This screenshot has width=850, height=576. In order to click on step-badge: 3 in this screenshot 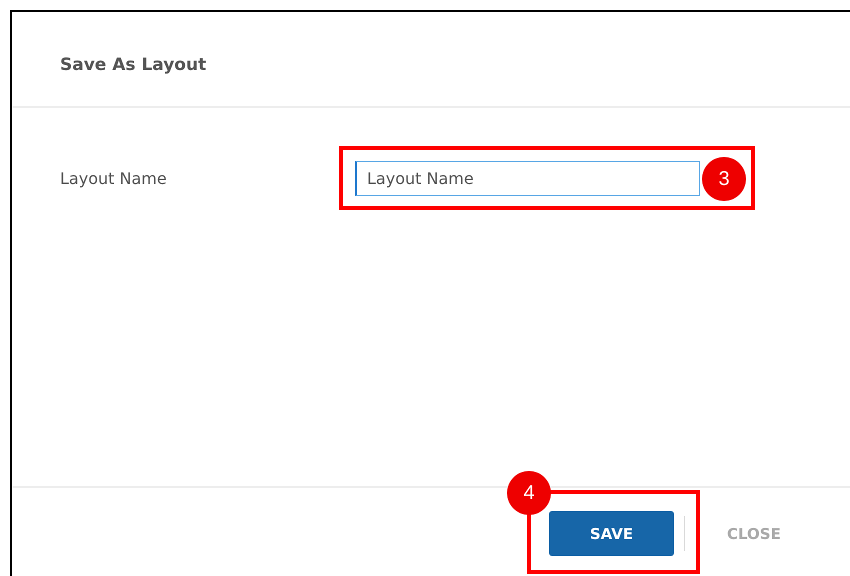, I will do `click(724, 179)`.